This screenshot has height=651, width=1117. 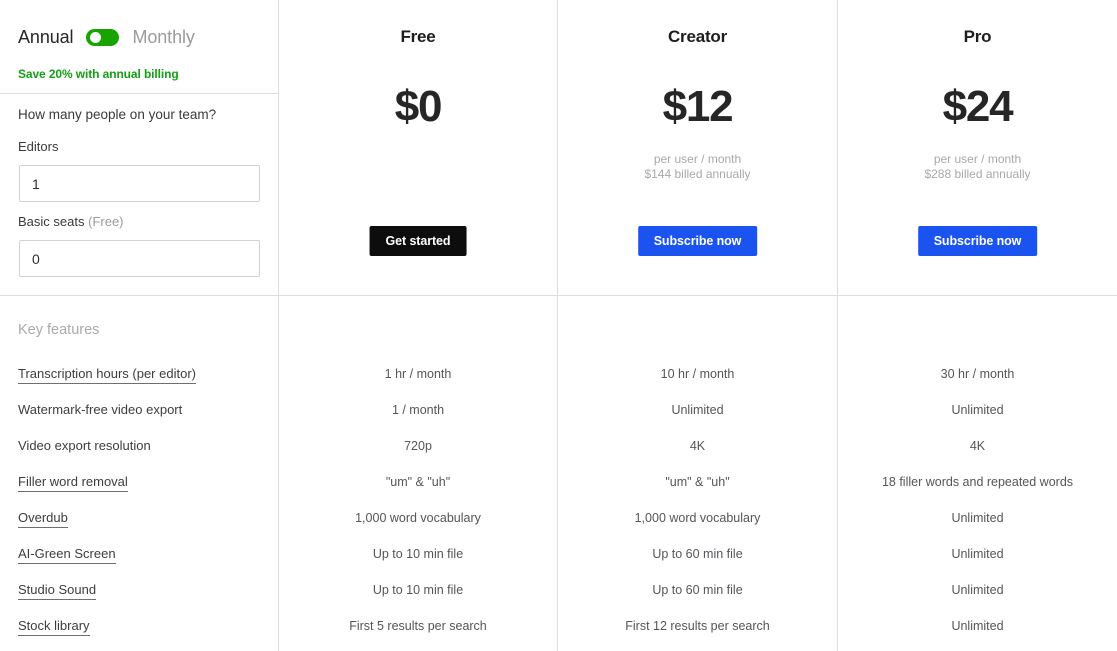 I want to click on basic-seats-free-tag: (Free), so click(x=106, y=221).